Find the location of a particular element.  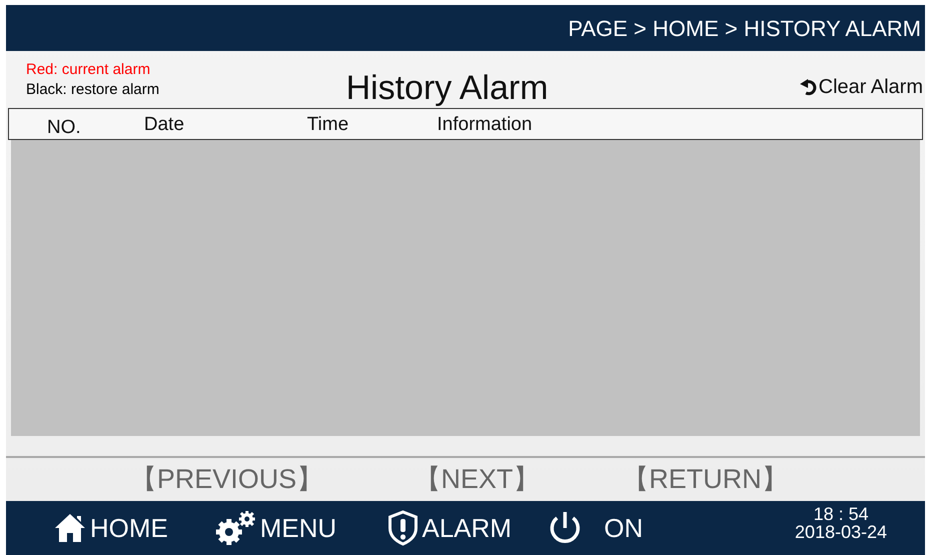

nav-button: MENU is located at coordinates (275, 528).